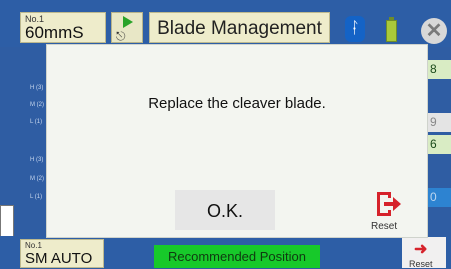 The height and width of the screenshot is (269, 451). Describe the element at coordinates (33, 245) in the screenshot. I see `mode-number: No.1` at that location.